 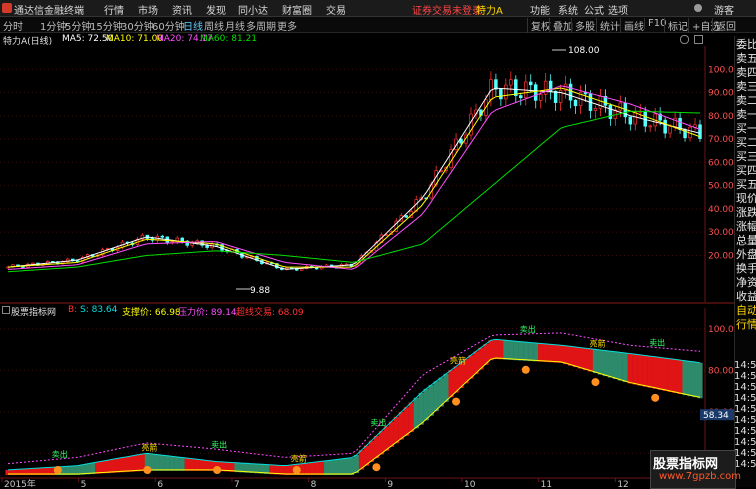 What do you see at coordinates (721, 371) in the screenshot?
I see `sub-tick-label: 80.00` at bounding box center [721, 371].